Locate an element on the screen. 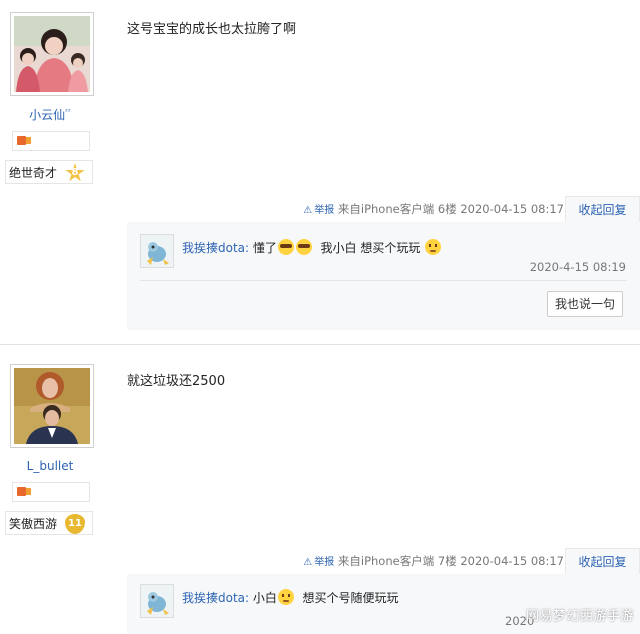 This screenshot has height=634, width=640. level-badge: 笑傲西游 11 is located at coordinates (49, 523).